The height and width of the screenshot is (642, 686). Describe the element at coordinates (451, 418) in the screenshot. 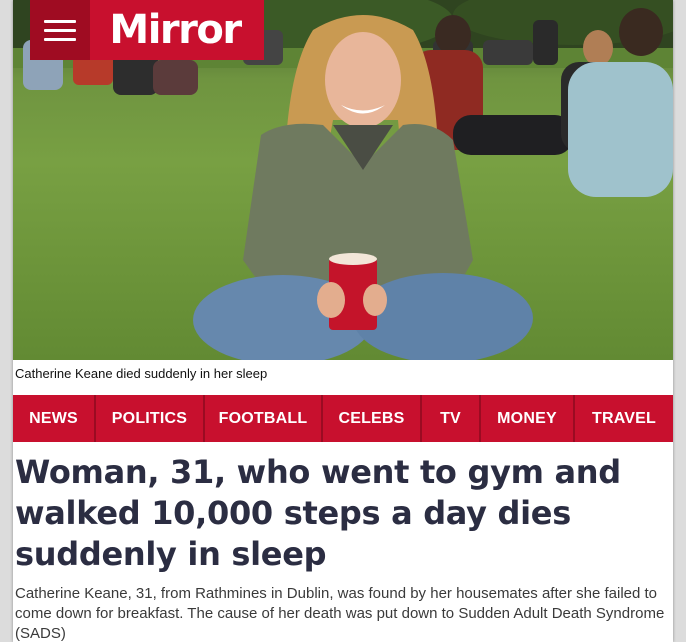

I see `nav-item-tv: TV` at that location.